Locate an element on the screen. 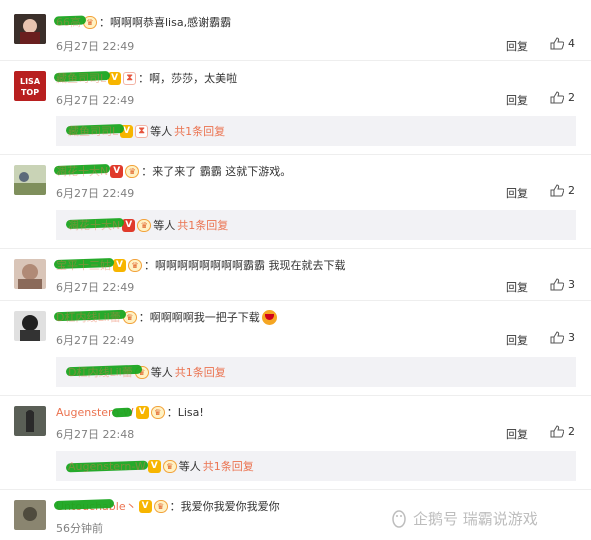 Image resolution: width=591 pixels, height=540 pixels. sub-reply-username: 藏鱼司司L is located at coordinates (95, 131).